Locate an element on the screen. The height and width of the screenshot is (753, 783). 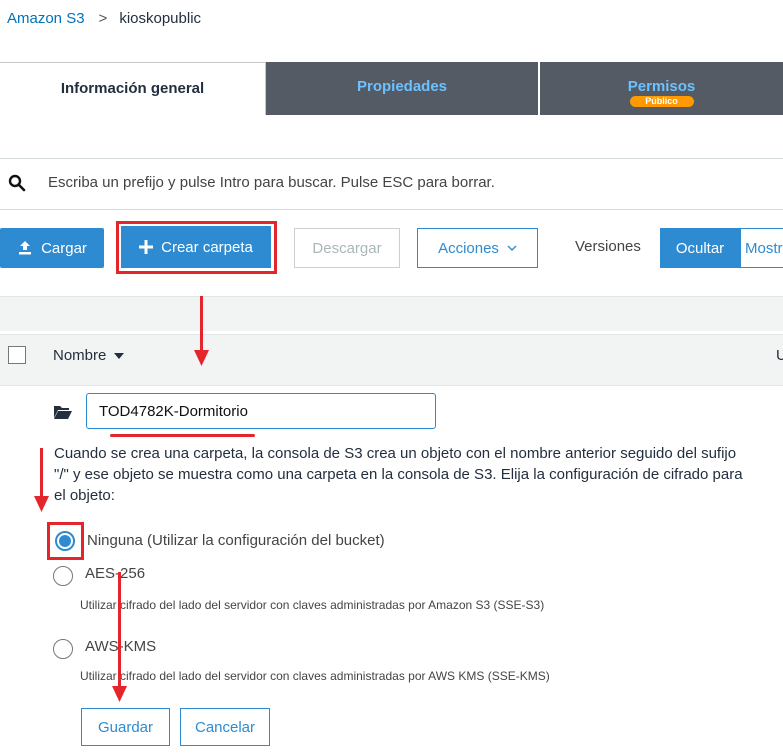
actions-dropdown: Acciones is located at coordinates (477, 248).